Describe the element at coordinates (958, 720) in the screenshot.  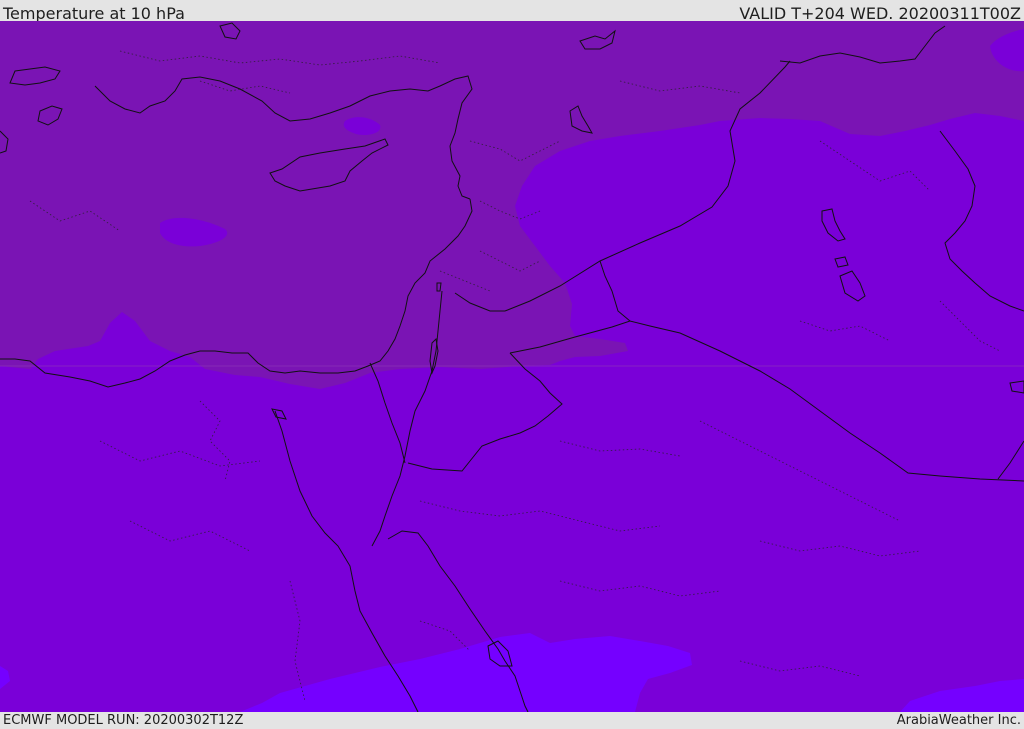
I see `credit-label: ArabiaWeather Inc.` at that location.